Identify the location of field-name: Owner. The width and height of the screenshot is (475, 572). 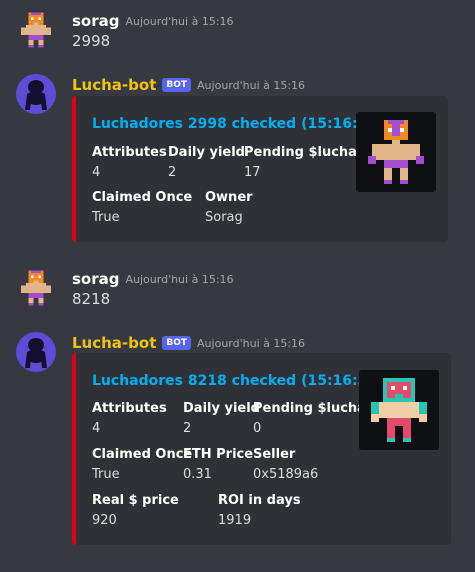
(229, 197).